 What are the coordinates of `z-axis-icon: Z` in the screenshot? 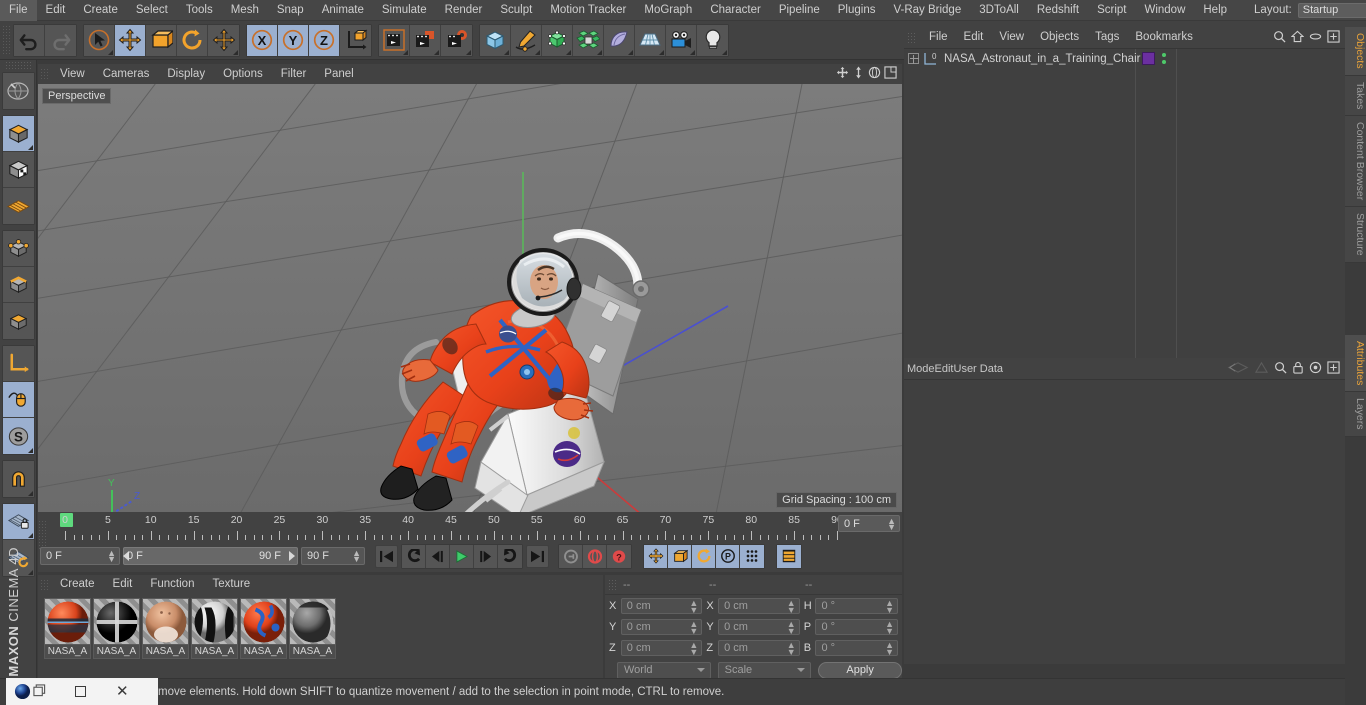 It's located at (324, 40).